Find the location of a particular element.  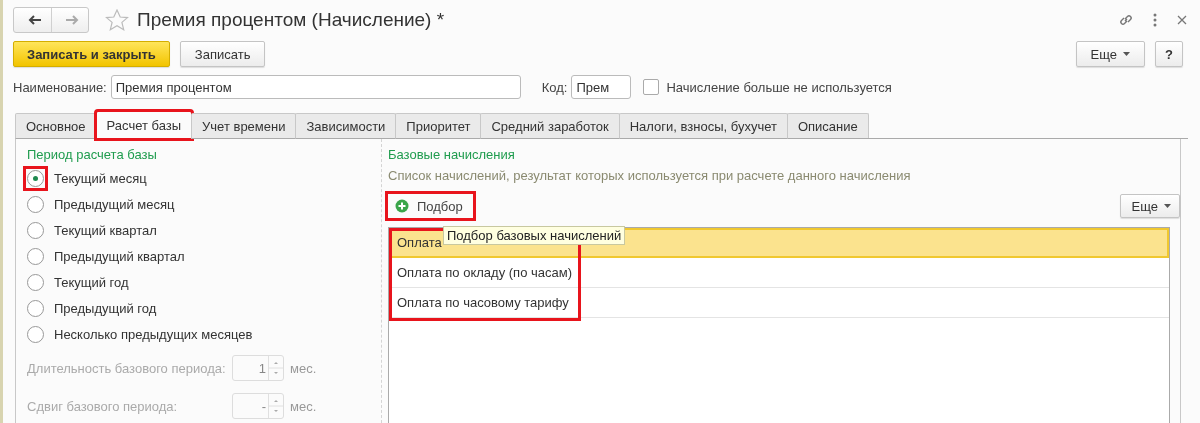

radio-label: Текущий год is located at coordinates (91, 282).